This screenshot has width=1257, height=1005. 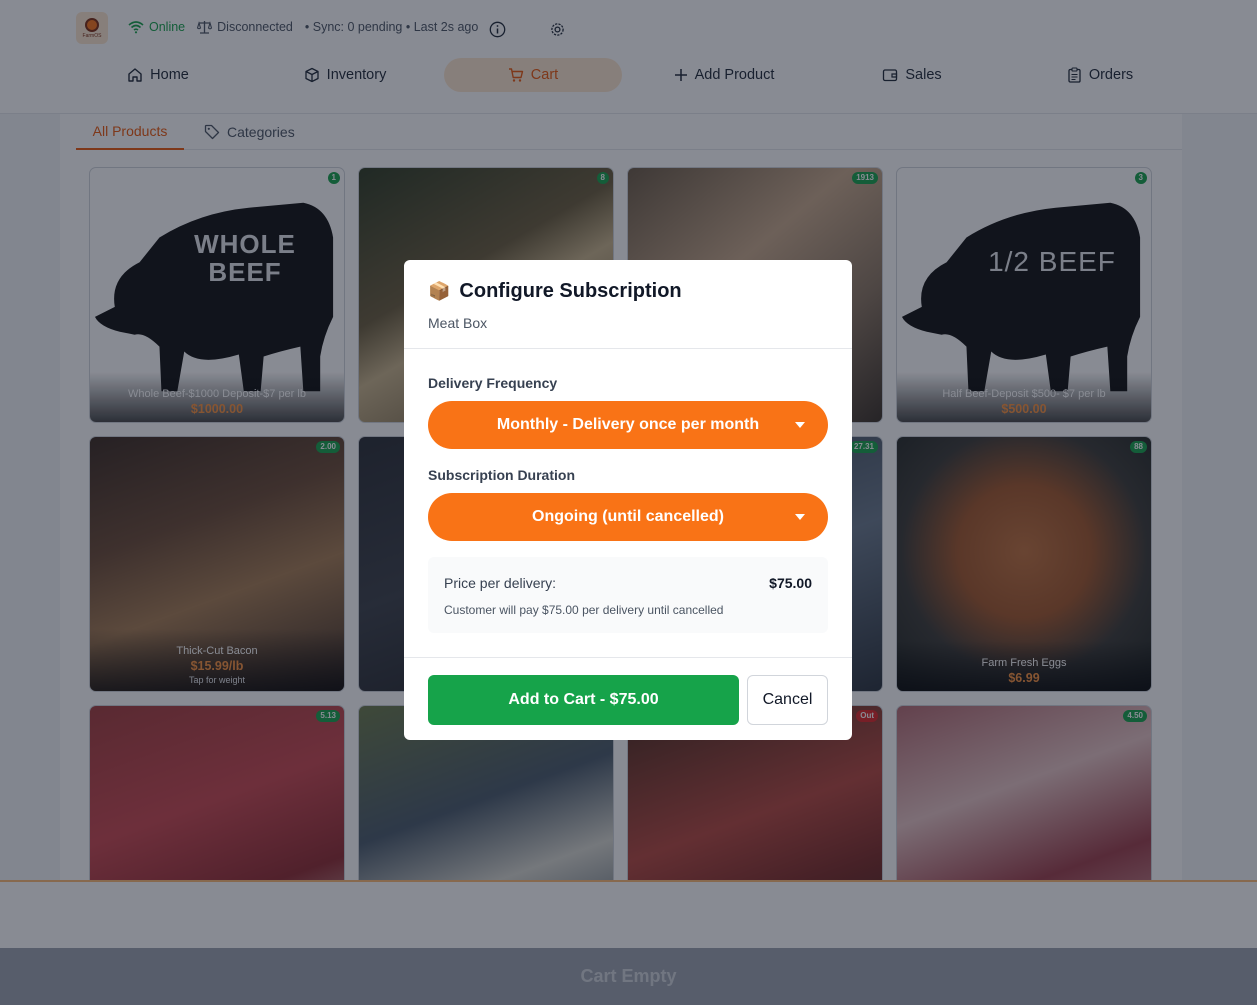 I want to click on price-per-delivery-label: Price per delivery:, so click(x=500, y=583).